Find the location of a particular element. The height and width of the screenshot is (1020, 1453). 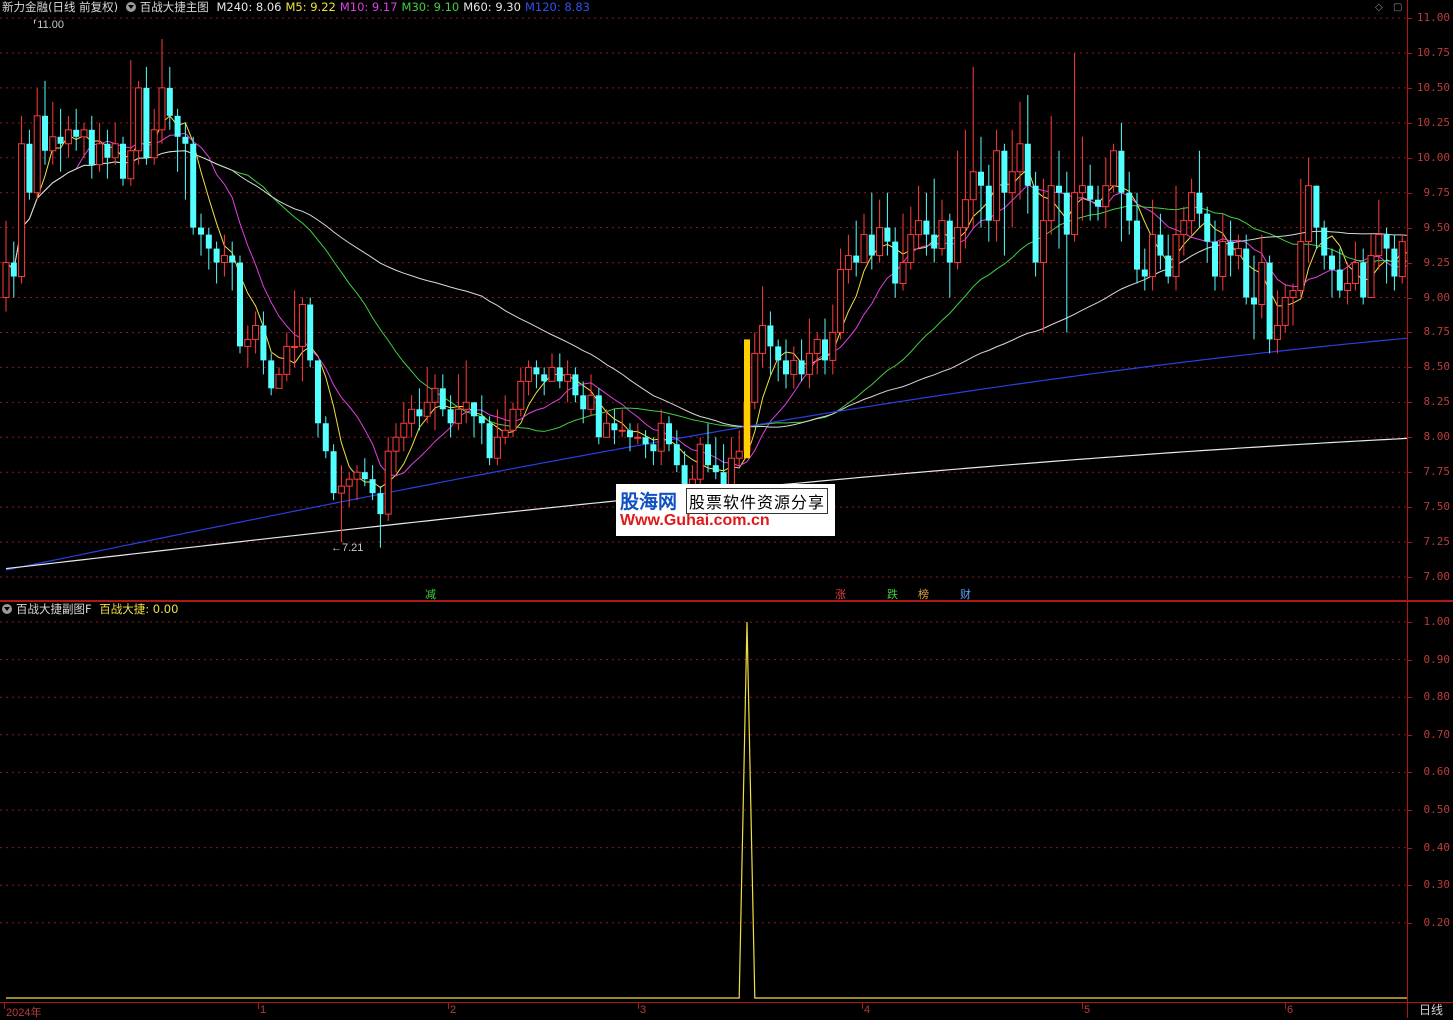

restore-icon: ◇ is located at coordinates (1379, 7).